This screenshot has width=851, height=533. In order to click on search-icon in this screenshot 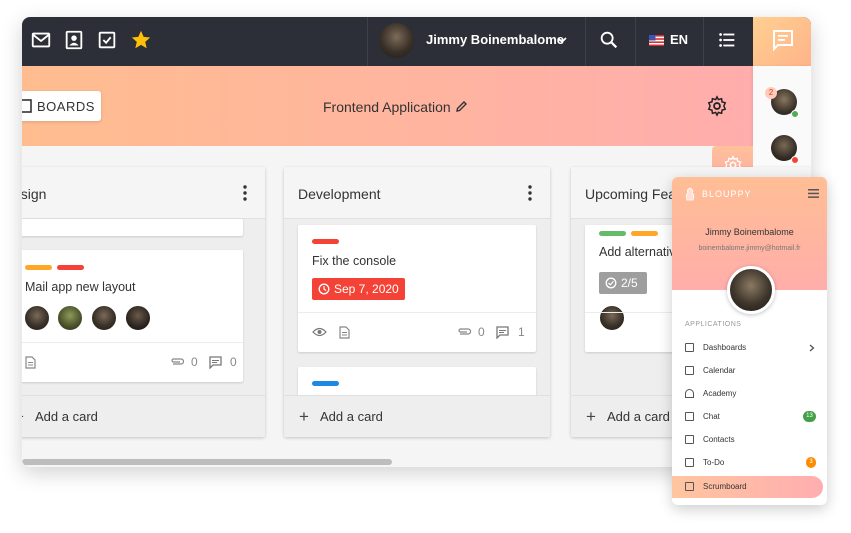, I will do `click(609, 40)`.